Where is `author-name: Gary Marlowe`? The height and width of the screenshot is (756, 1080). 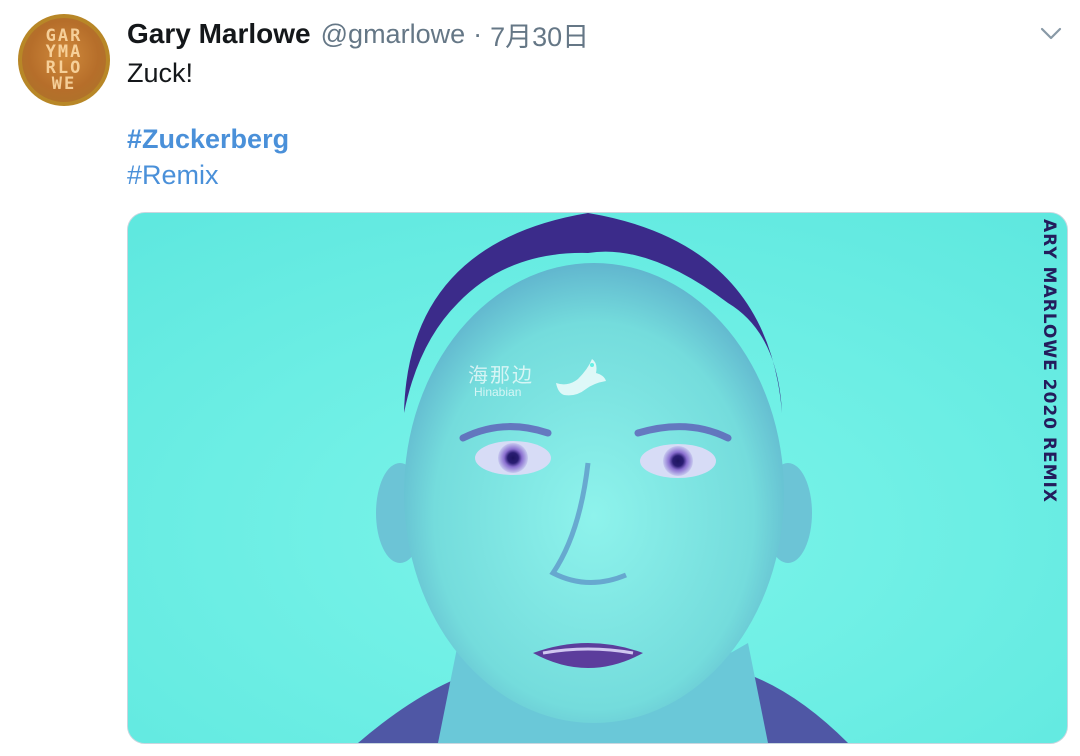
author-name: Gary Marlowe is located at coordinates (219, 34).